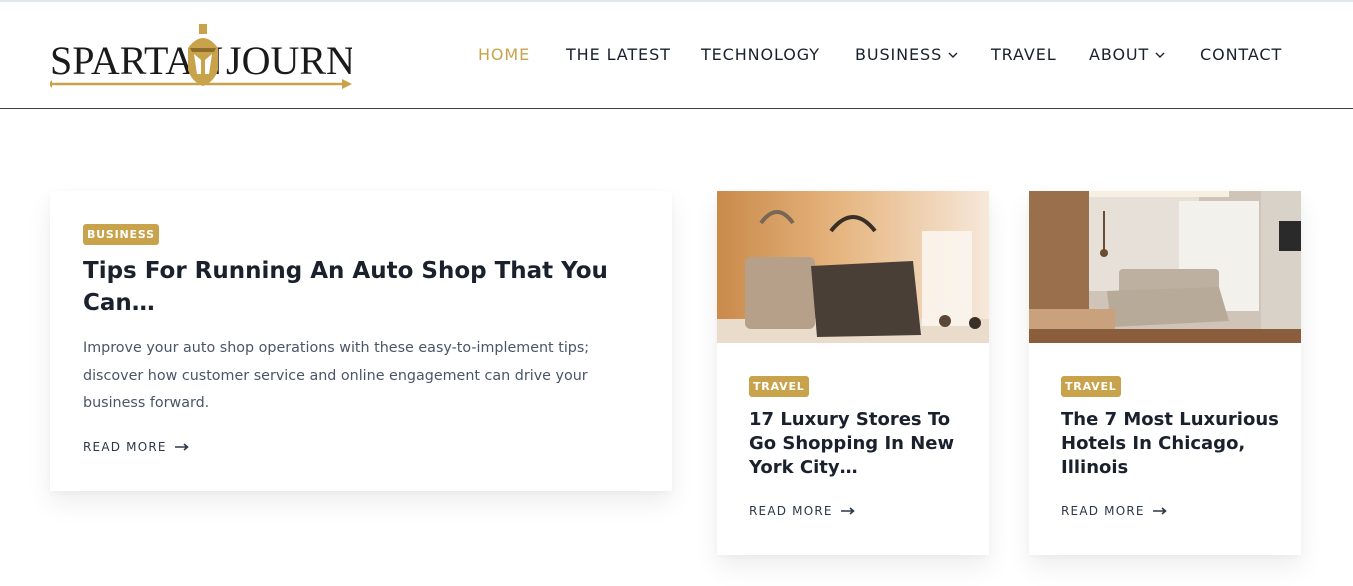  I want to click on nav-item-business: BUSINESS, so click(906, 54).